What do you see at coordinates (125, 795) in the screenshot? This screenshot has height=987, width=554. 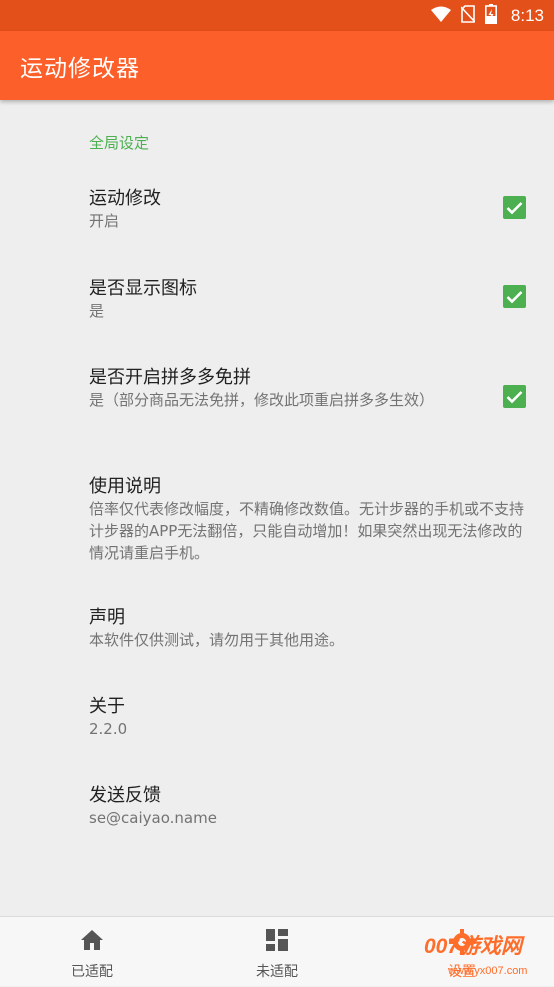 I see `pref-title: 发送反馈` at bounding box center [125, 795].